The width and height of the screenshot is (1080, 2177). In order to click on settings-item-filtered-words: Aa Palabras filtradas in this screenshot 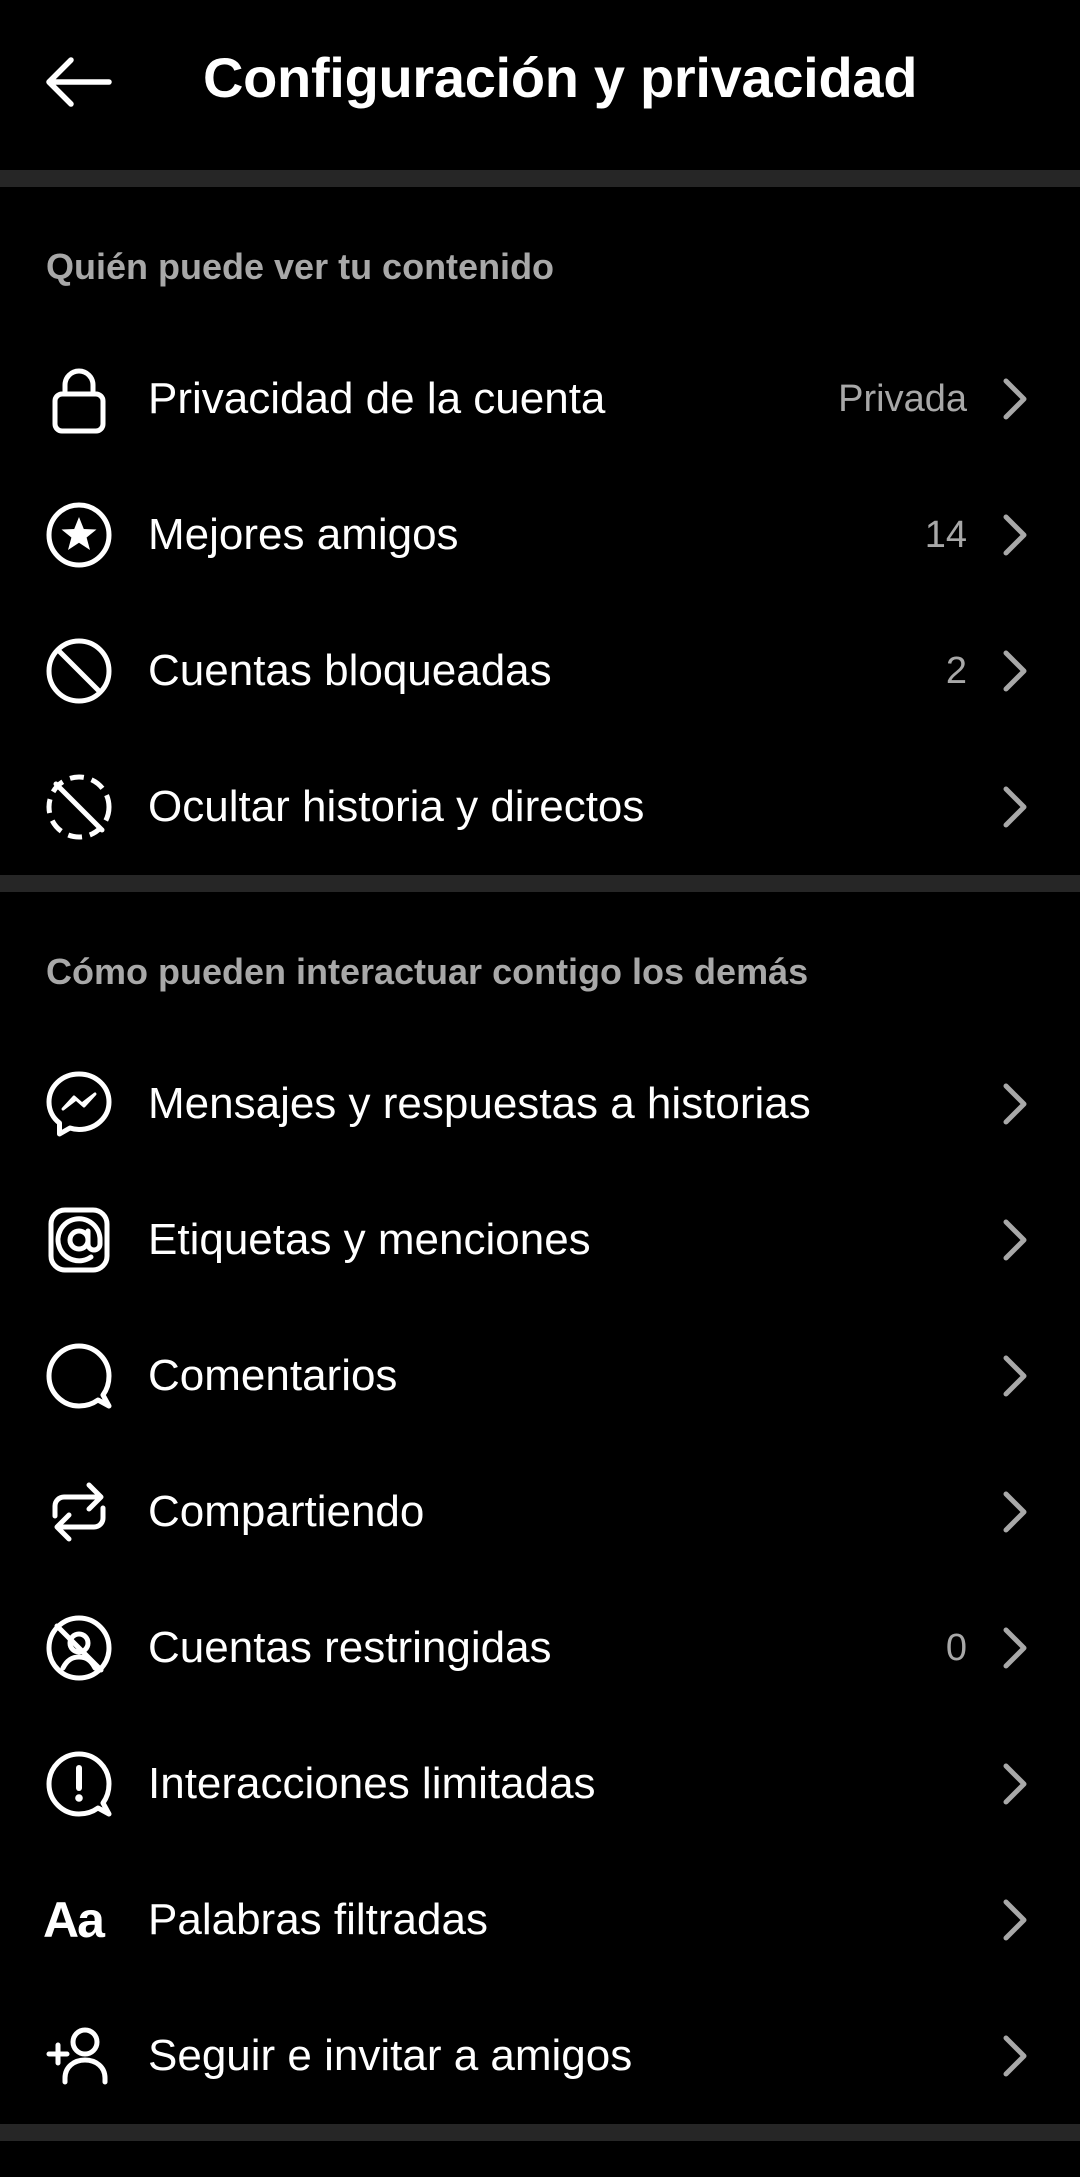, I will do `click(540, 1920)`.